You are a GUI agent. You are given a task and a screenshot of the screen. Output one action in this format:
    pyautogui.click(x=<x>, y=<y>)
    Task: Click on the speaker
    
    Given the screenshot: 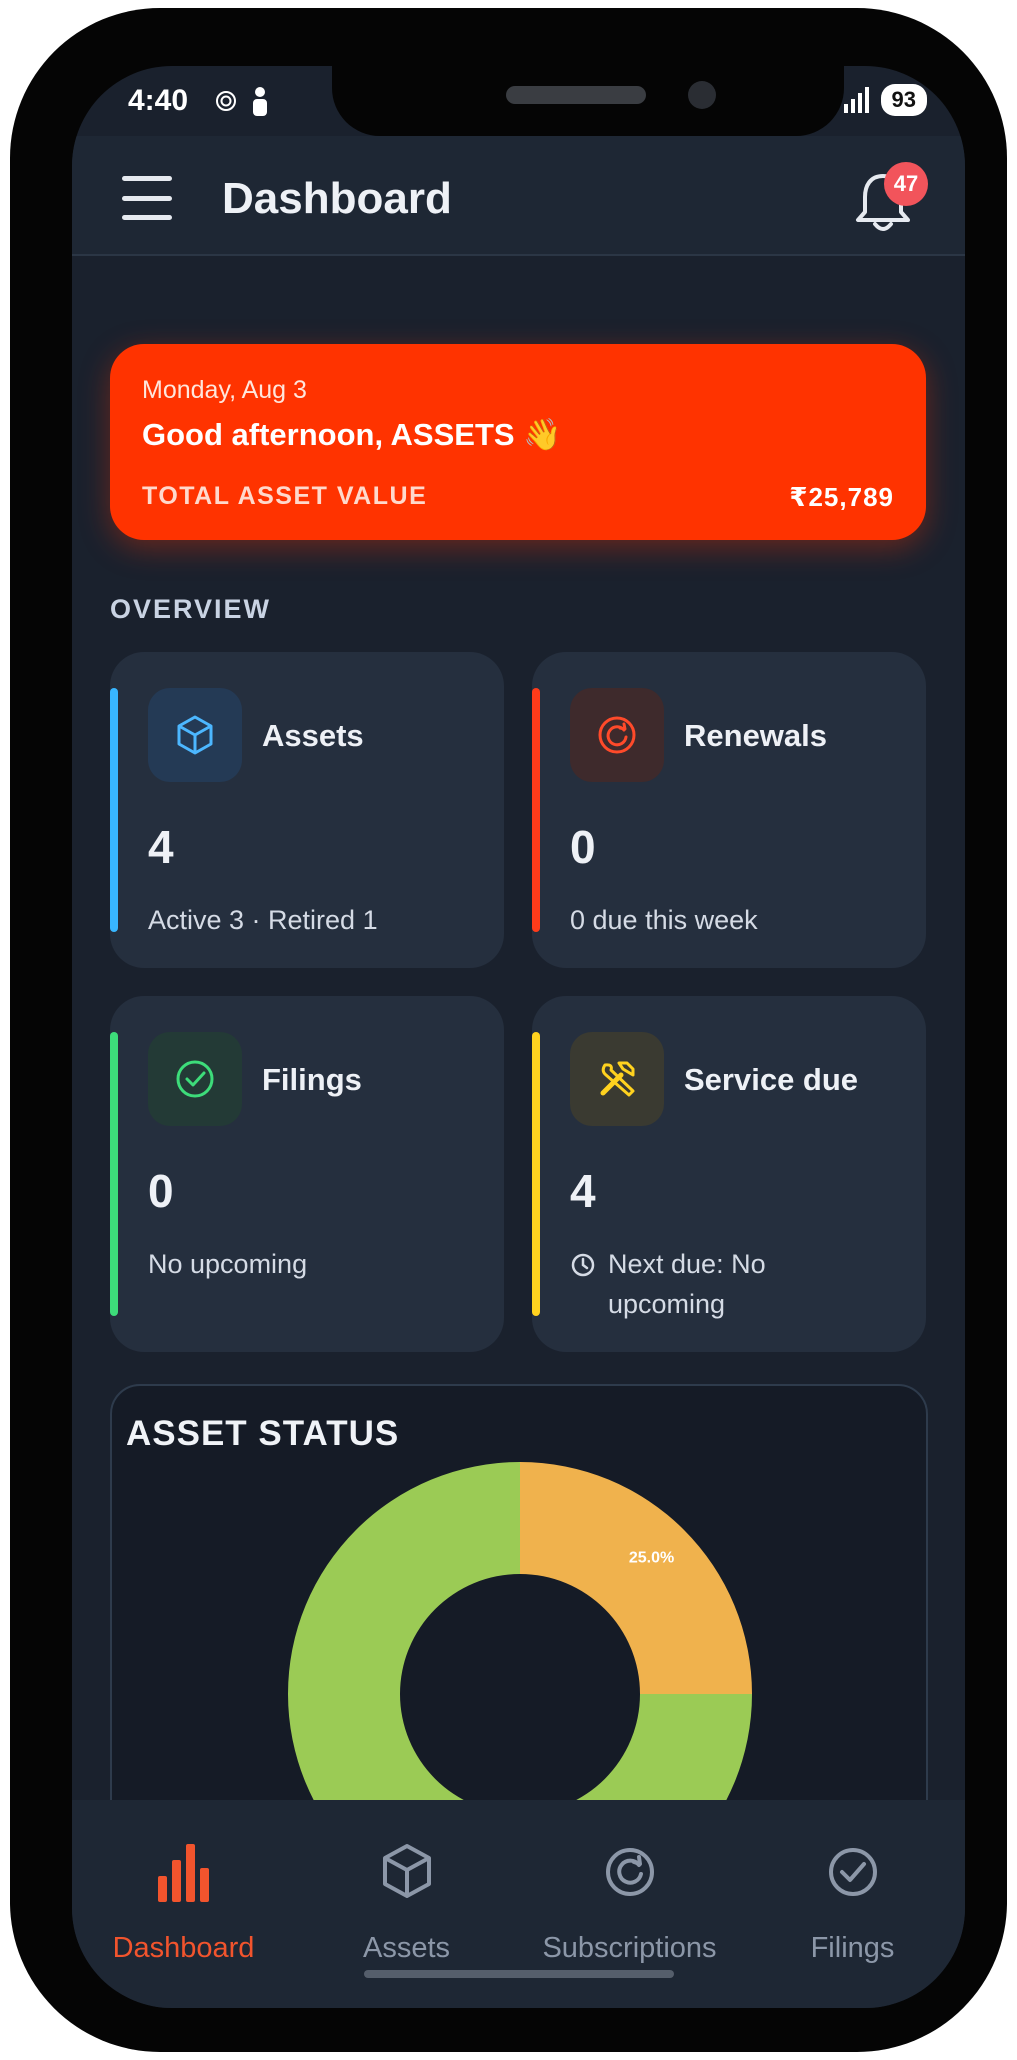 What is the action you would take?
    pyautogui.click(x=576, y=95)
    